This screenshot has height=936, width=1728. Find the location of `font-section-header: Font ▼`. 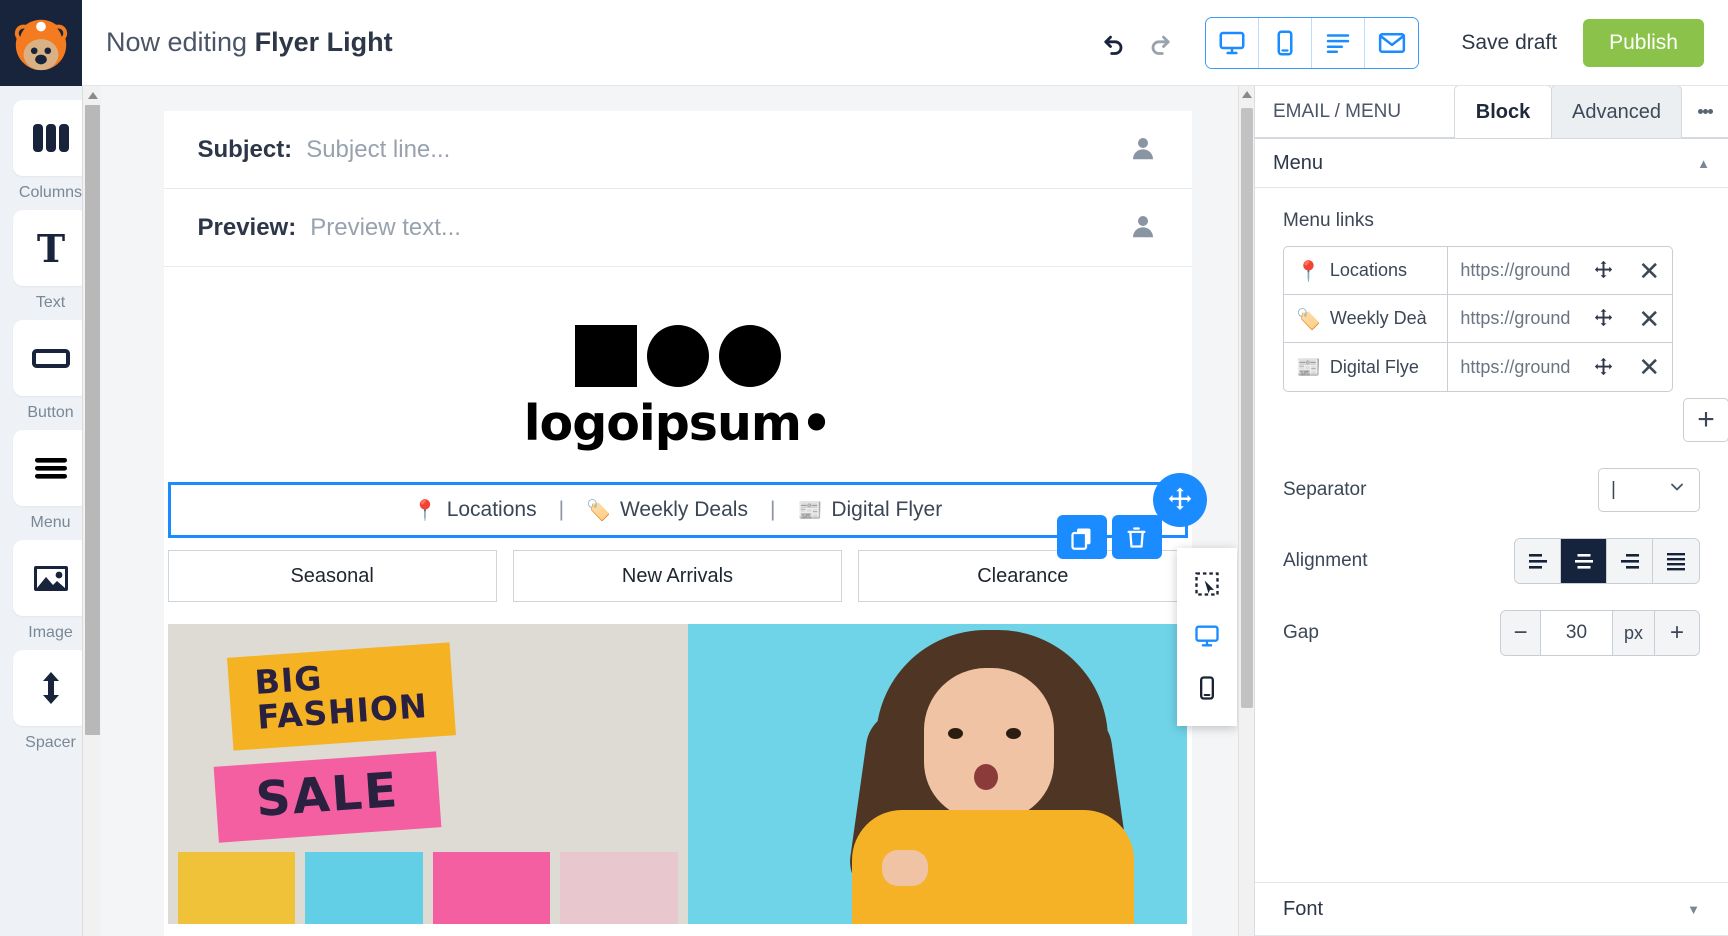

font-section-header: Font ▼ is located at coordinates (1491, 909).